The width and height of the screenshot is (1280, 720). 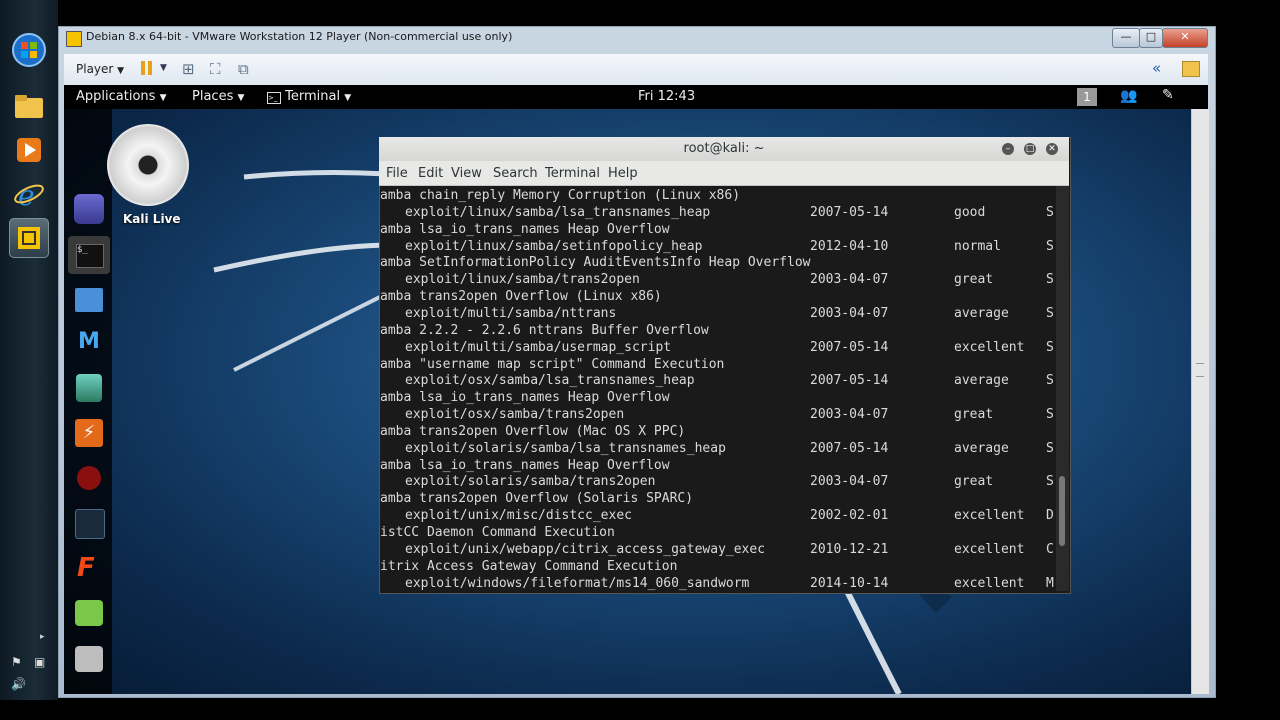 What do you see at coordinates (515, 173) in the screenshot?
I see `menu-search: Search` at bounding box center [515, 173].